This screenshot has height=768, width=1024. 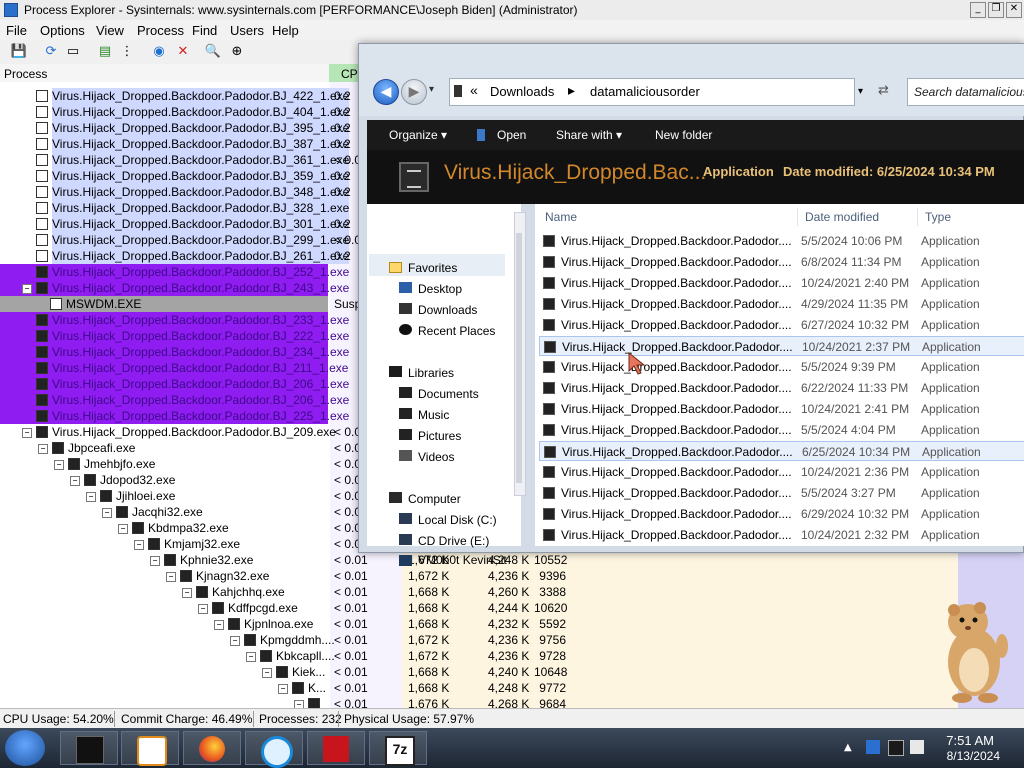 What do you see at coordinates (274, 749) in the screenshot?
I see `taskbar-search-app` at bounding box center [274, 749].